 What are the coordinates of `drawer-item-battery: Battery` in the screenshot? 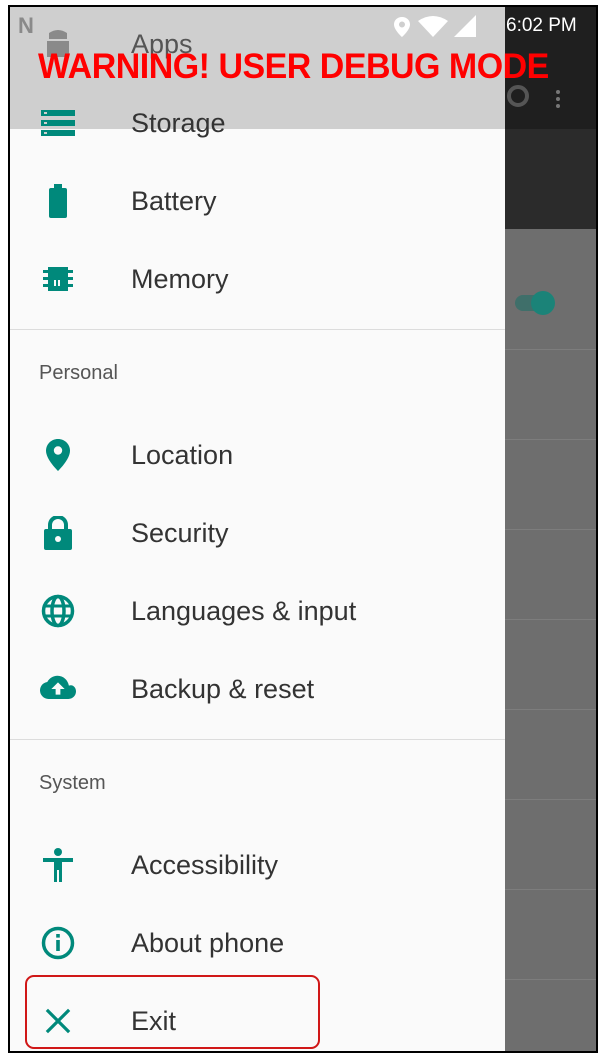 It's located at (257, 201).